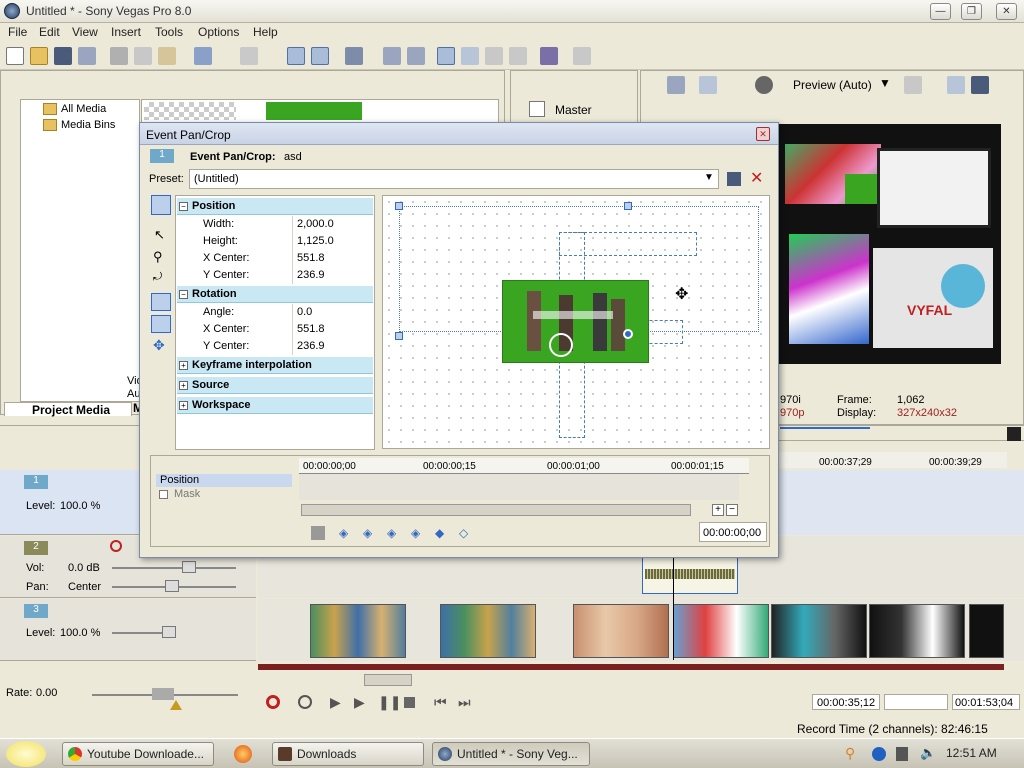  What do you see at coordinates (169, 632) in the screenshot?
I see `level-slider-thumb` at bounding box center [169, 632].